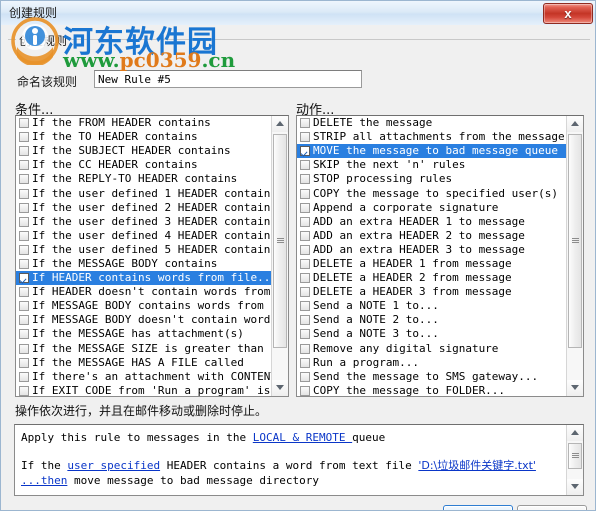 This screenshot has width=596, height=511. What do you see at coordinates (143, 193) in the screenshot?
I see `list-item: If the user defined 1 HEADER contains` at bounding box center [143, 193].